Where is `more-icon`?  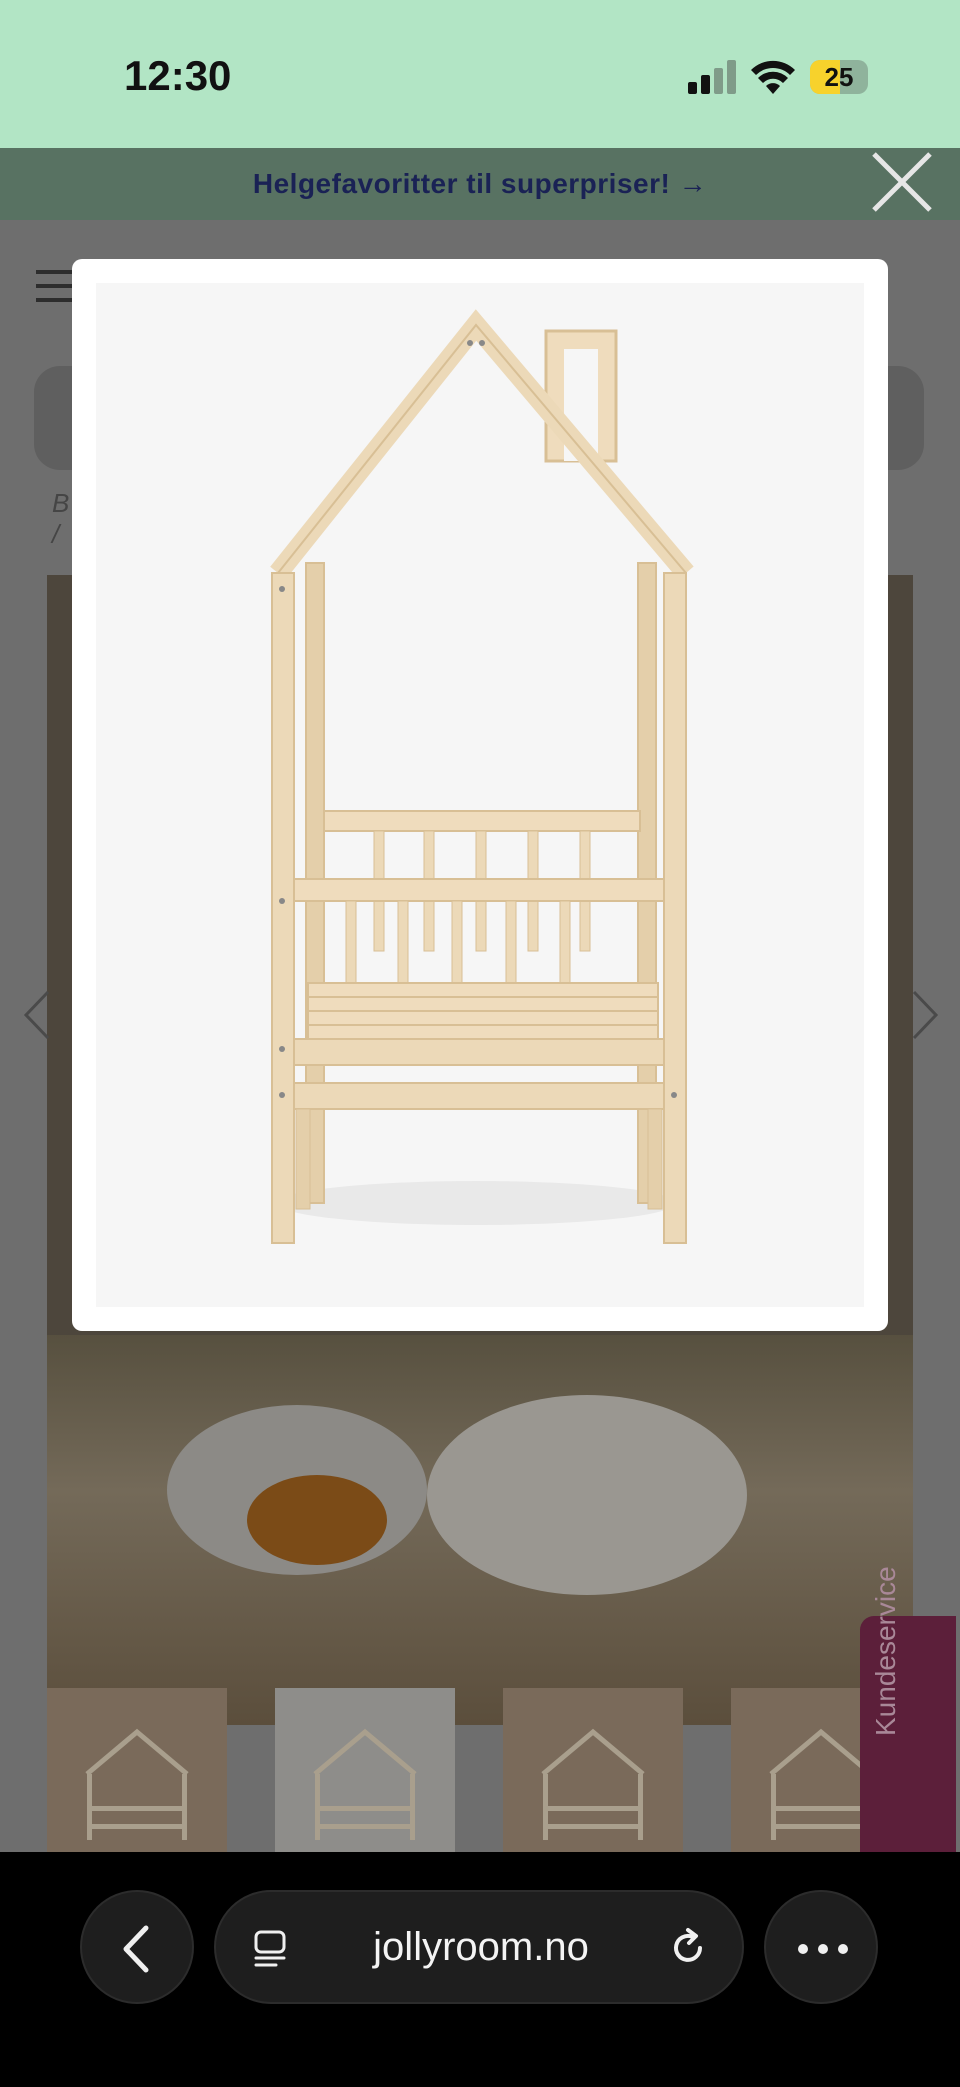
more-icon is located at coordinates (823, 1949).